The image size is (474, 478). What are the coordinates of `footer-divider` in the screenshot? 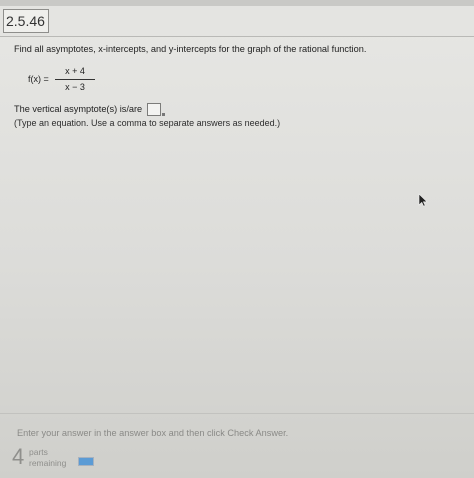 It's located at (237, 413).